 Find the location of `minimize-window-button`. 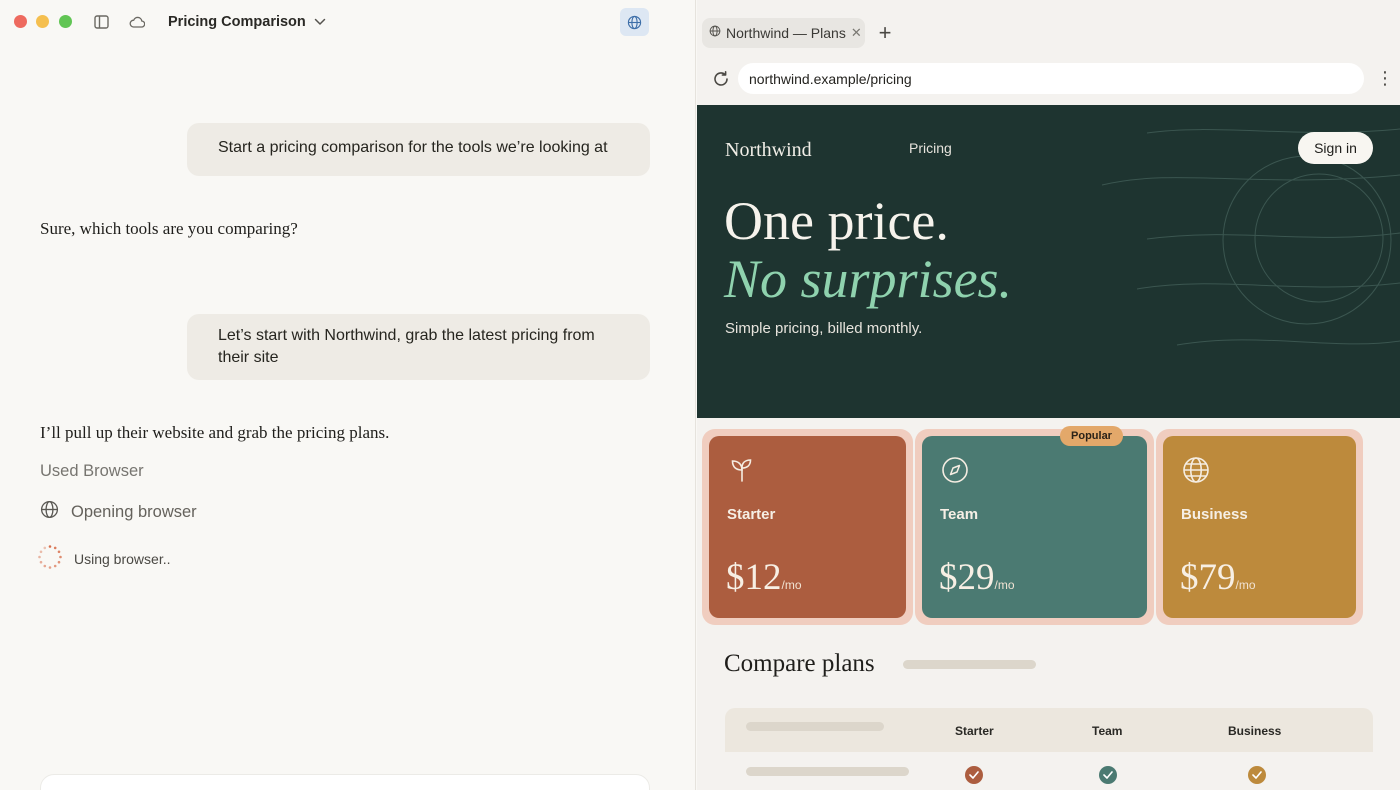

minimize-window-button is located at coordinates (42, 21).